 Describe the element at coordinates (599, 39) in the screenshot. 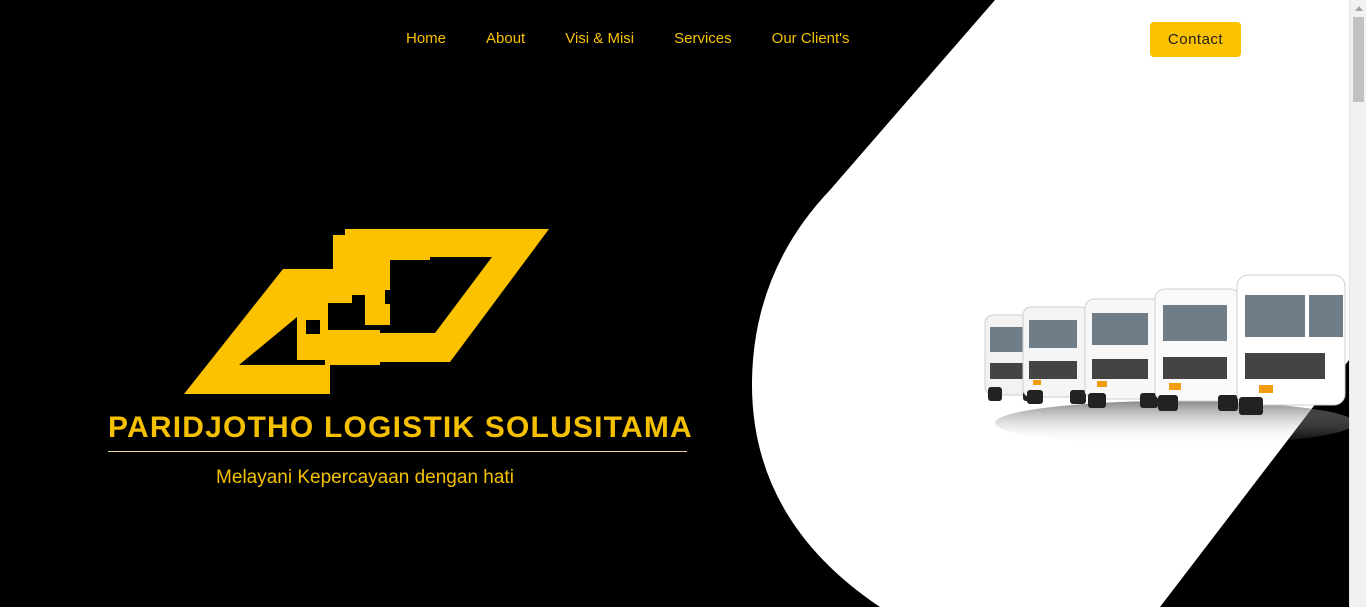

I see `nav-visi-misi: Visi & Misi` at that location.